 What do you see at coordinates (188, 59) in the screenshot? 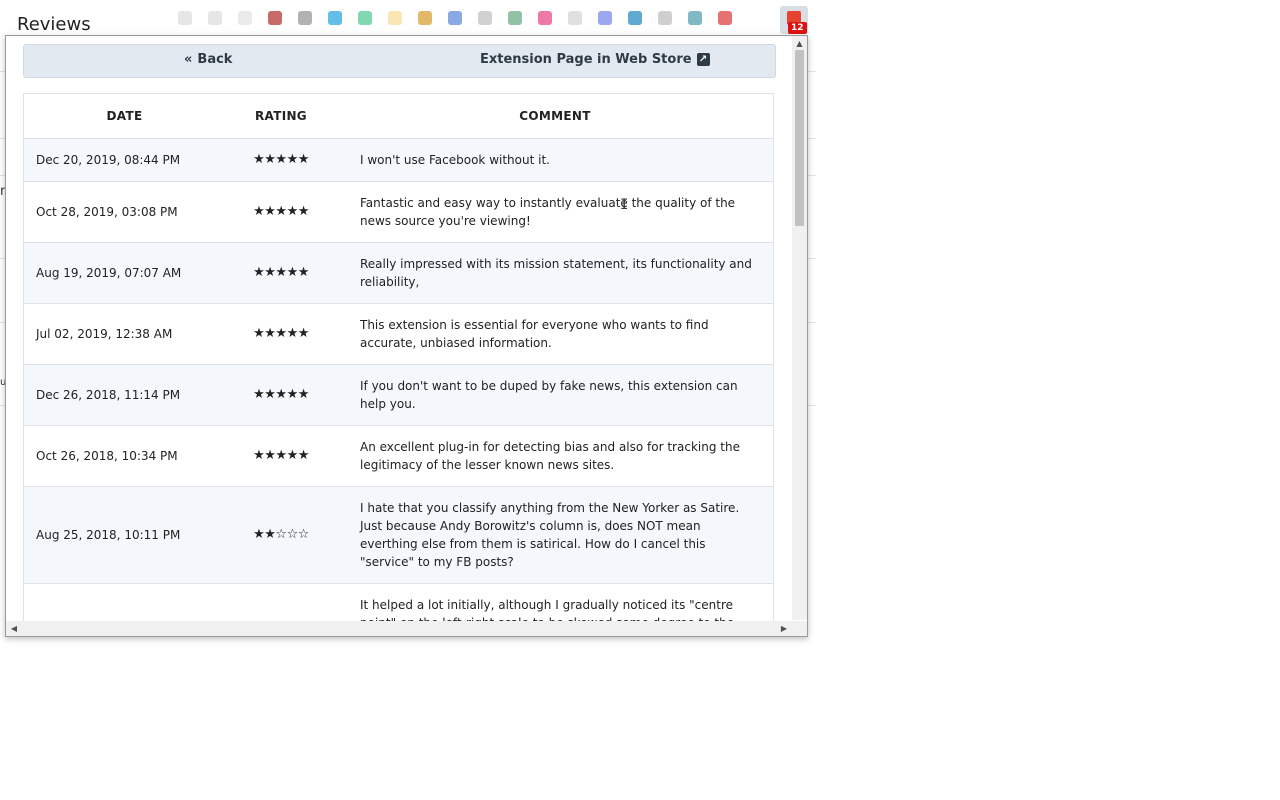
I see `double-chevron-left-icon: «` at bounding box center [188, 59].